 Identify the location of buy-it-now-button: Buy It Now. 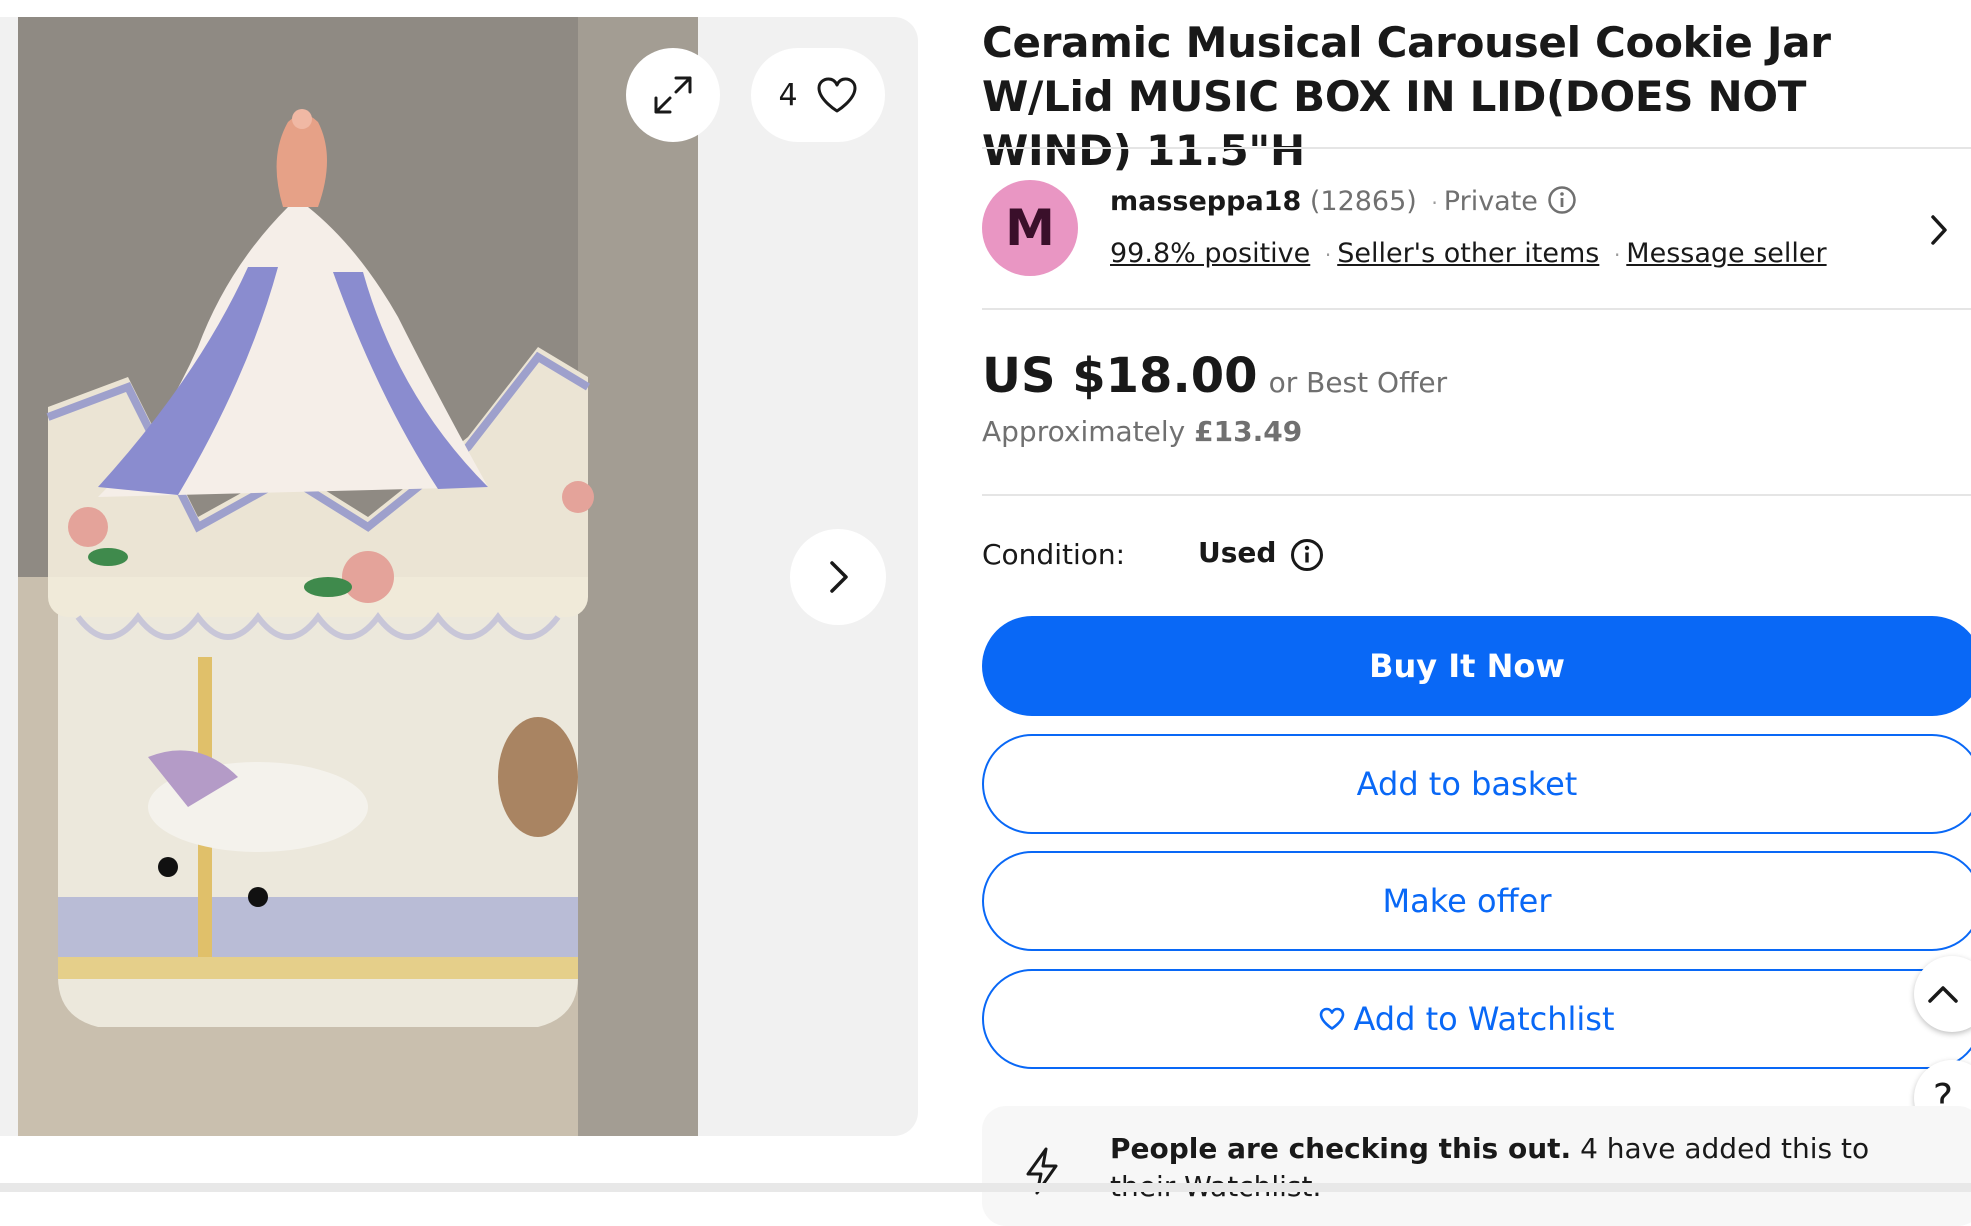
(1476, 666).